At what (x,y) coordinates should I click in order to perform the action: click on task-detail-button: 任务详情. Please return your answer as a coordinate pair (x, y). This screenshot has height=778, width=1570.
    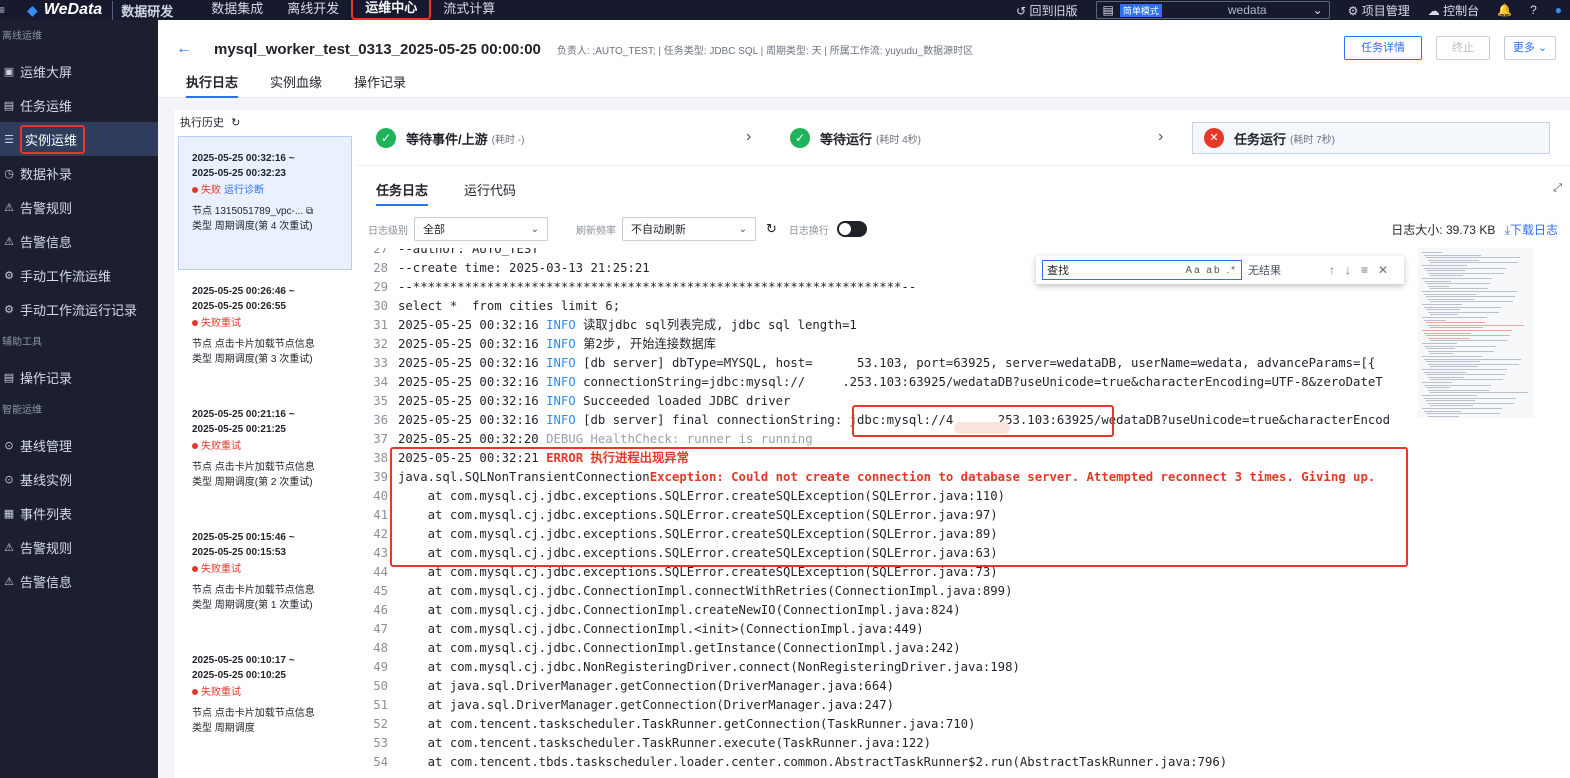
    Looking at the image, I should click on (1383, 48).